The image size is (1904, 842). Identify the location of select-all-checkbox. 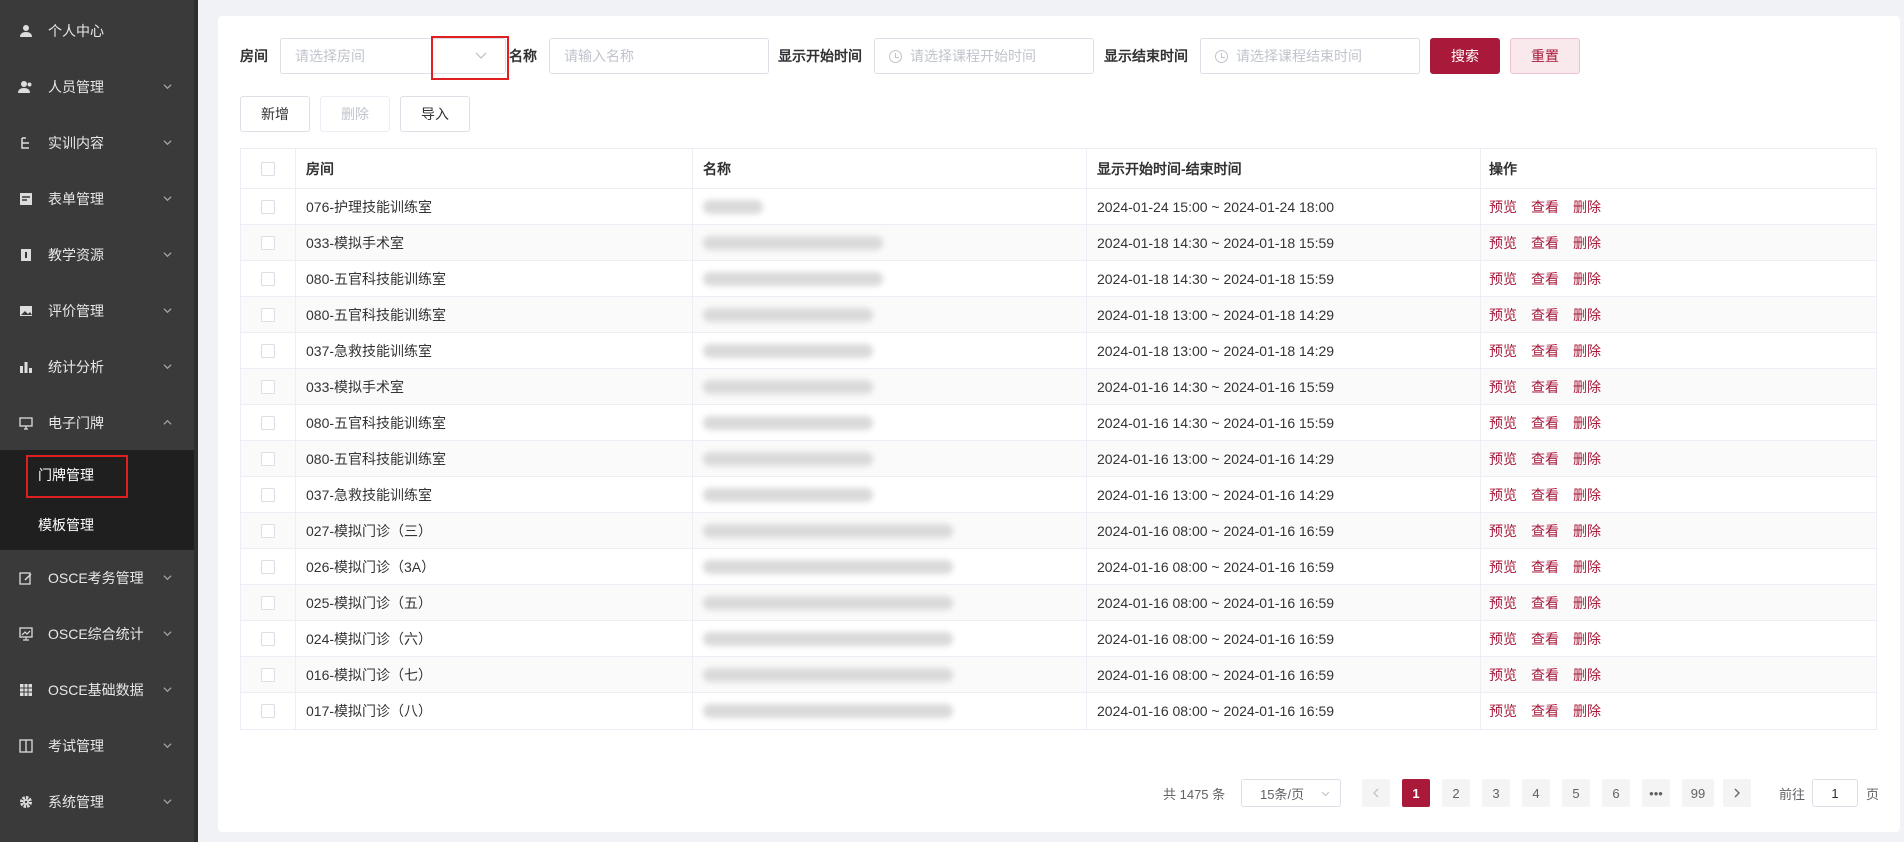
(268, 168).